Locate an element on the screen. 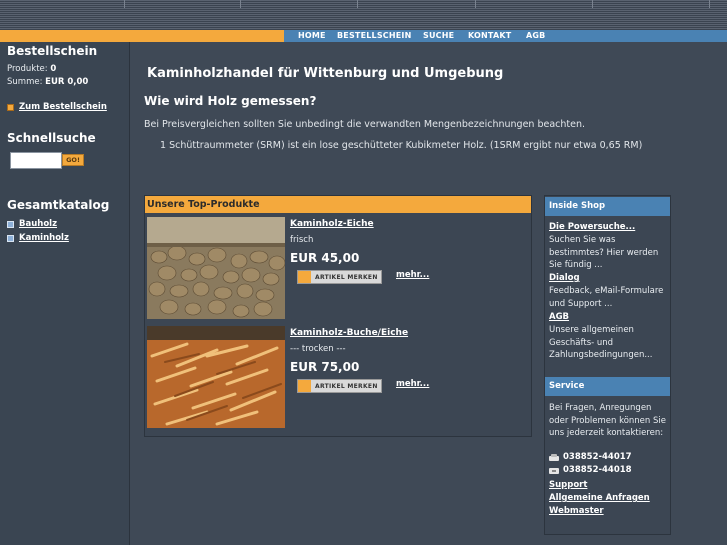 This screenshot has height=545, width=727. phone-number: 038852-44017 is located at coordinates (590, 457).